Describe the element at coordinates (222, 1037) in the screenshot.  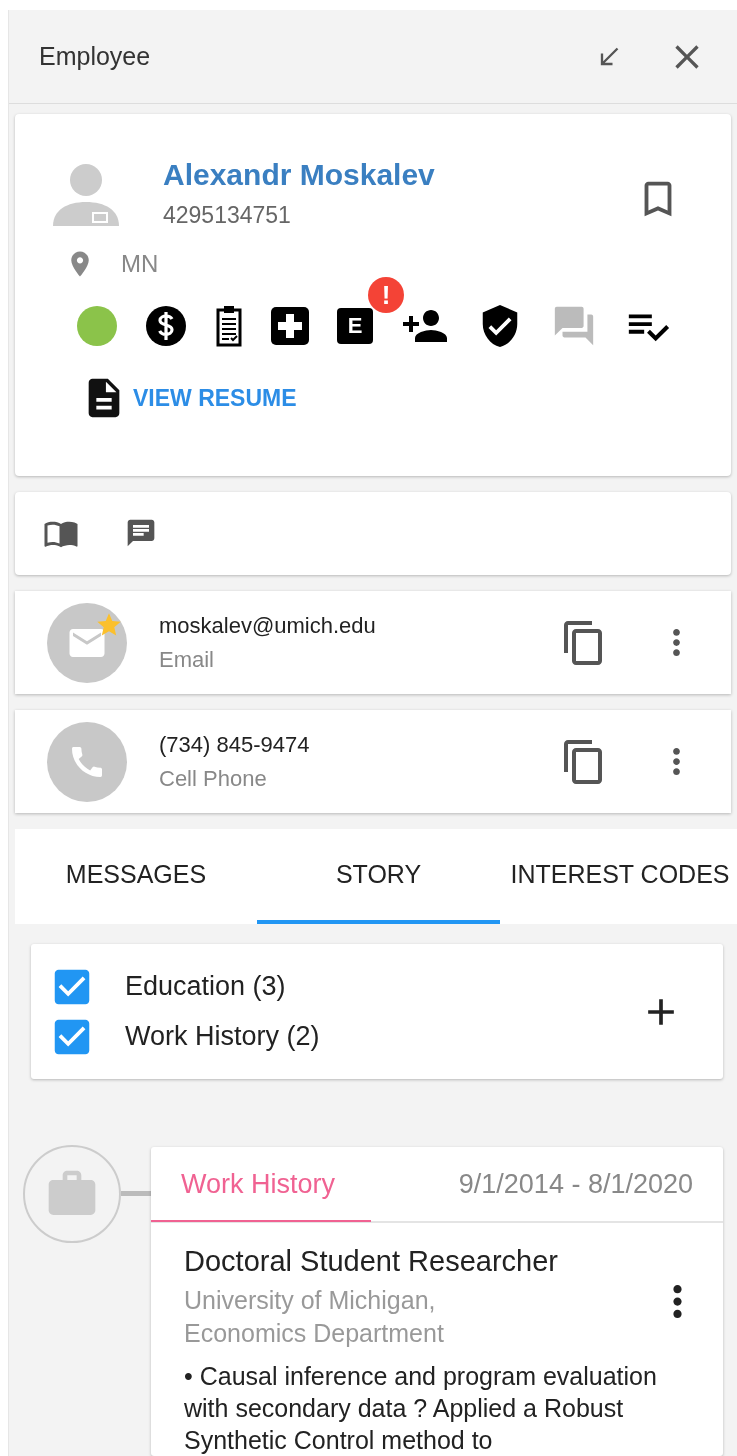
I see `checkbox-label: Work History (2)` at that location.